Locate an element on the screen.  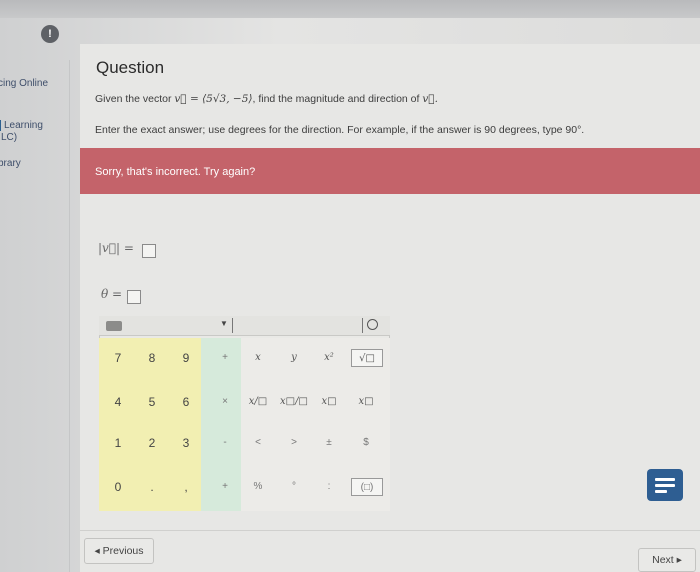
key-2: 2 is located at coordinates (152, 443).